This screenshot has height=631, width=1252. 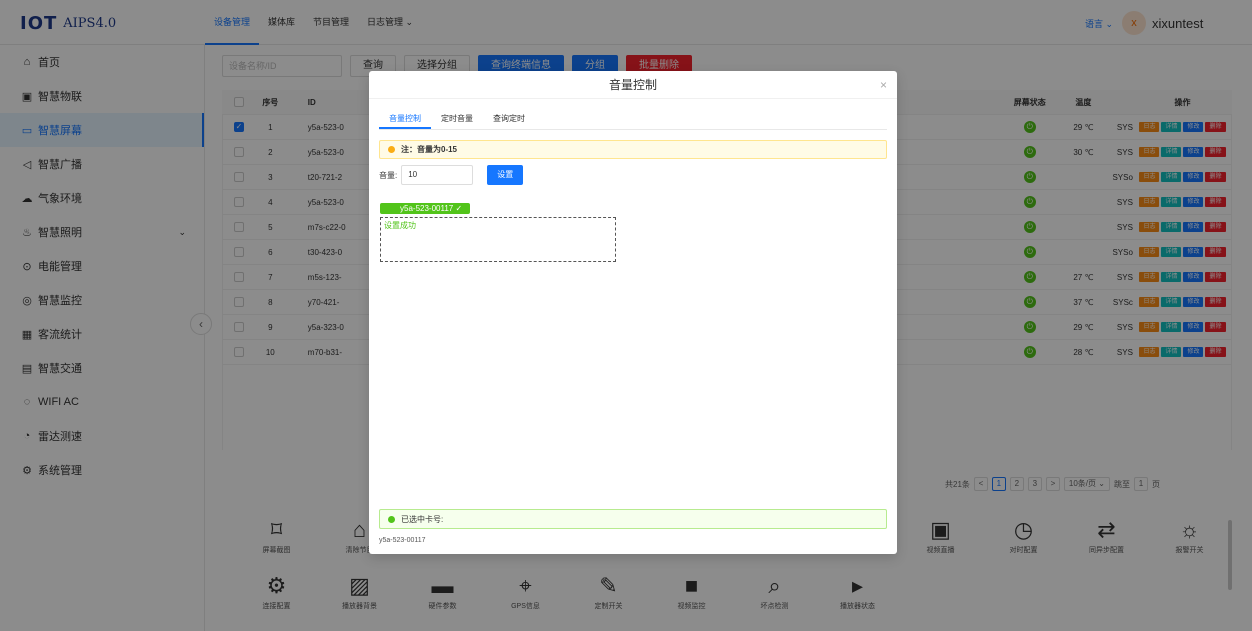 What do you see at coordinates (425, 208) in the screenshot?
I see `device-tag: y5a-523-00117 ✓` at bounding box center [425, 208].